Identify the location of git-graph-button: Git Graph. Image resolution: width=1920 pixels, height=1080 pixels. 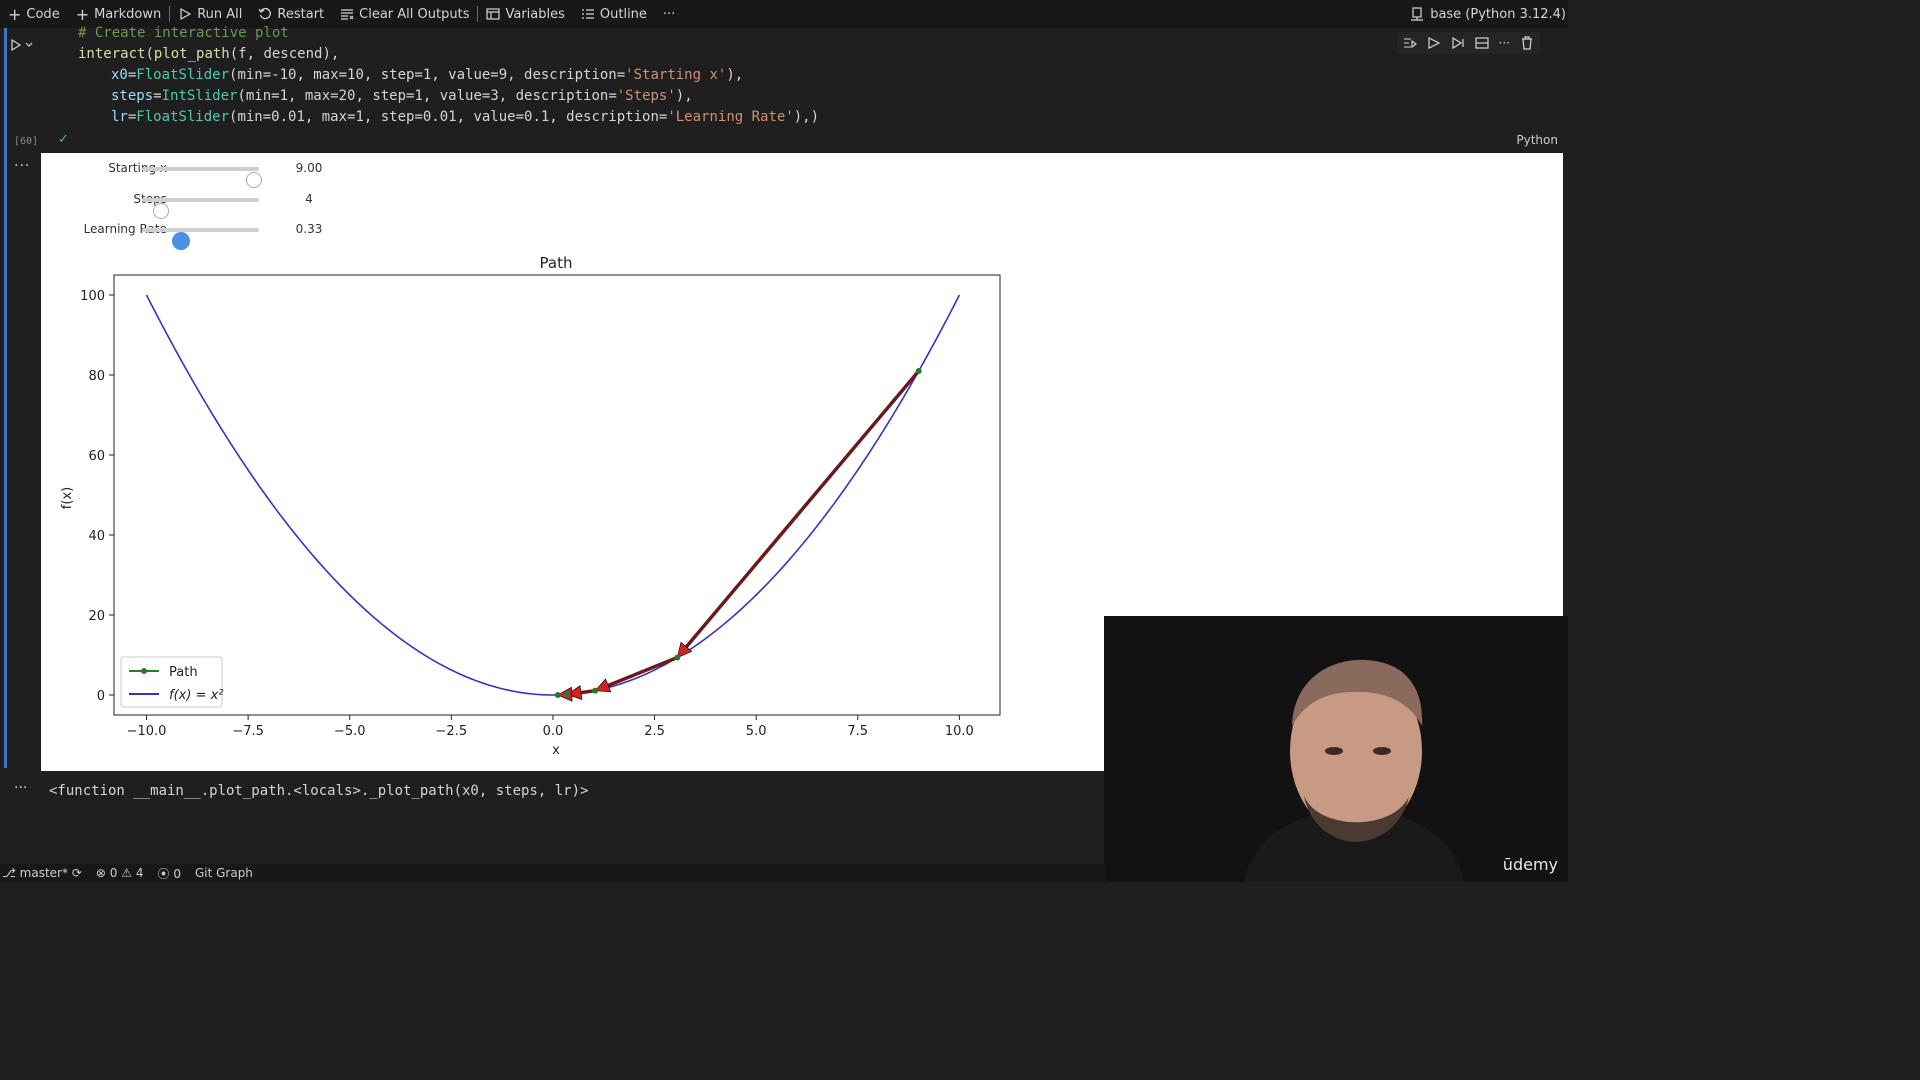
(224, 873).